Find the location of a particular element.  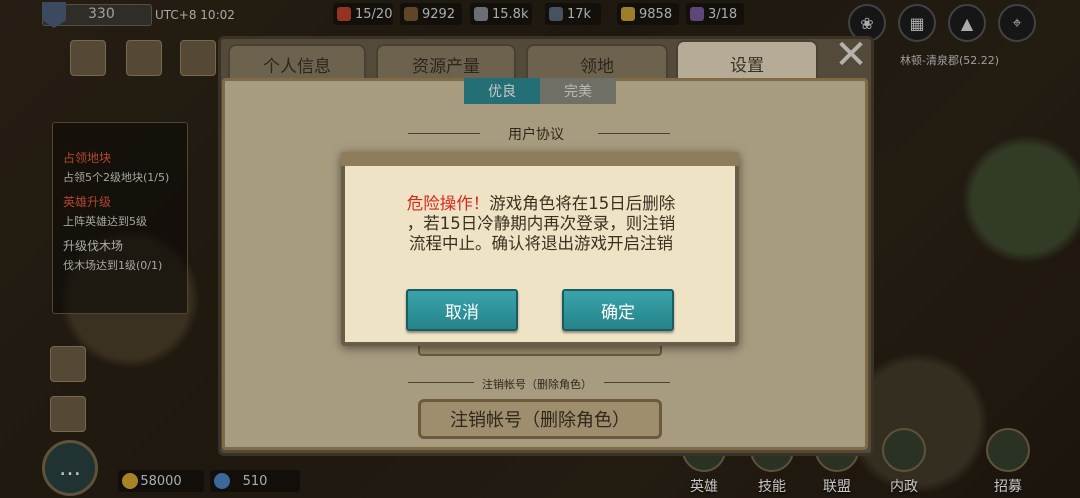

cancel-button: 取消 is located at coordinates (462, 310).